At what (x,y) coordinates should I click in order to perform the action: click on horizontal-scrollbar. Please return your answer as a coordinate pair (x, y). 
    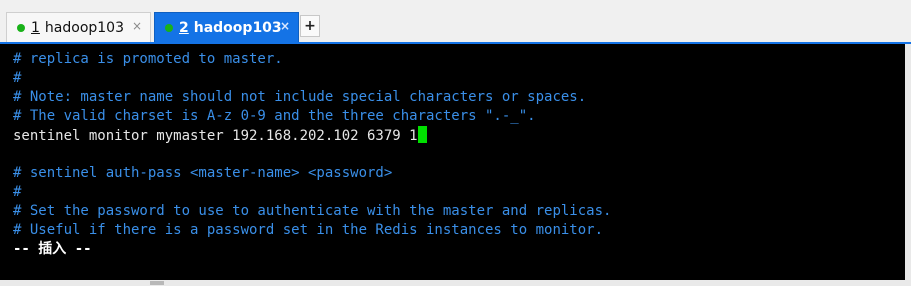
    Looking at the image, I should click on (452, 283).